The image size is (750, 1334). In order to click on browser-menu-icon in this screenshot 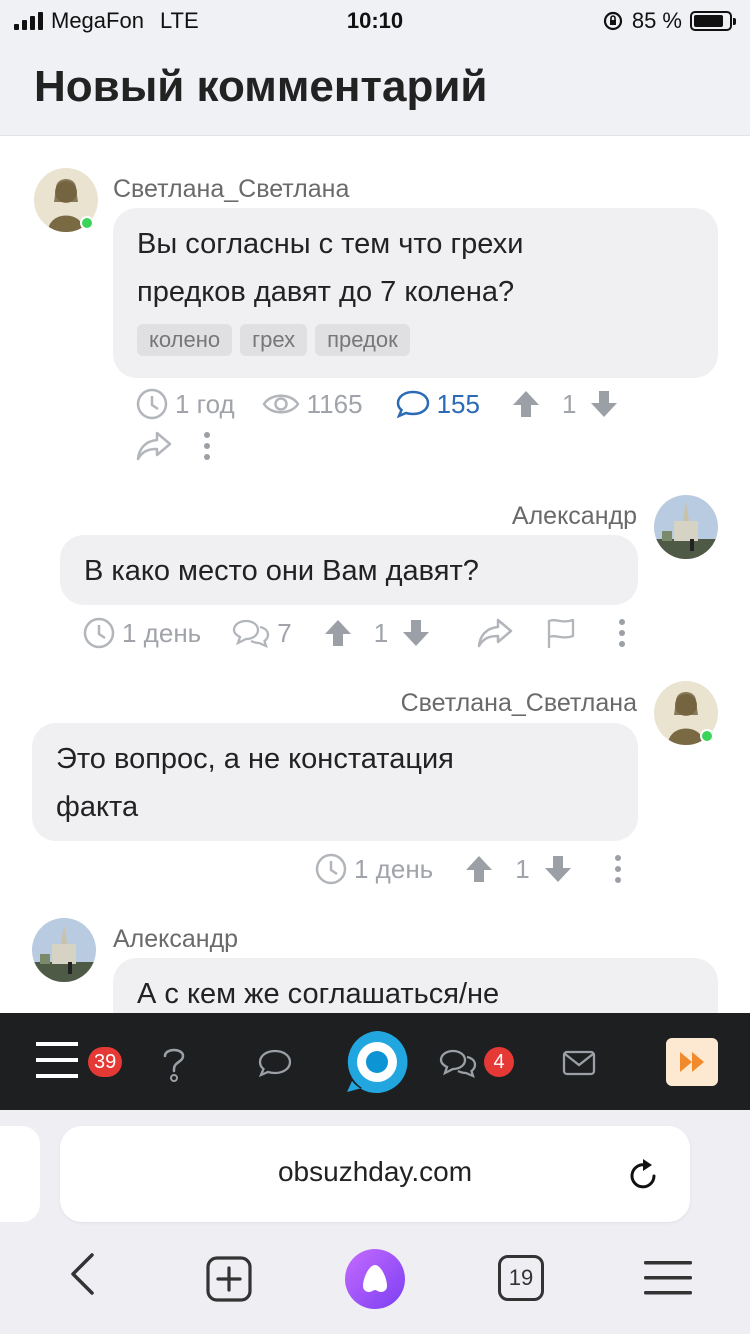, I will do `click(668, 1278)`.